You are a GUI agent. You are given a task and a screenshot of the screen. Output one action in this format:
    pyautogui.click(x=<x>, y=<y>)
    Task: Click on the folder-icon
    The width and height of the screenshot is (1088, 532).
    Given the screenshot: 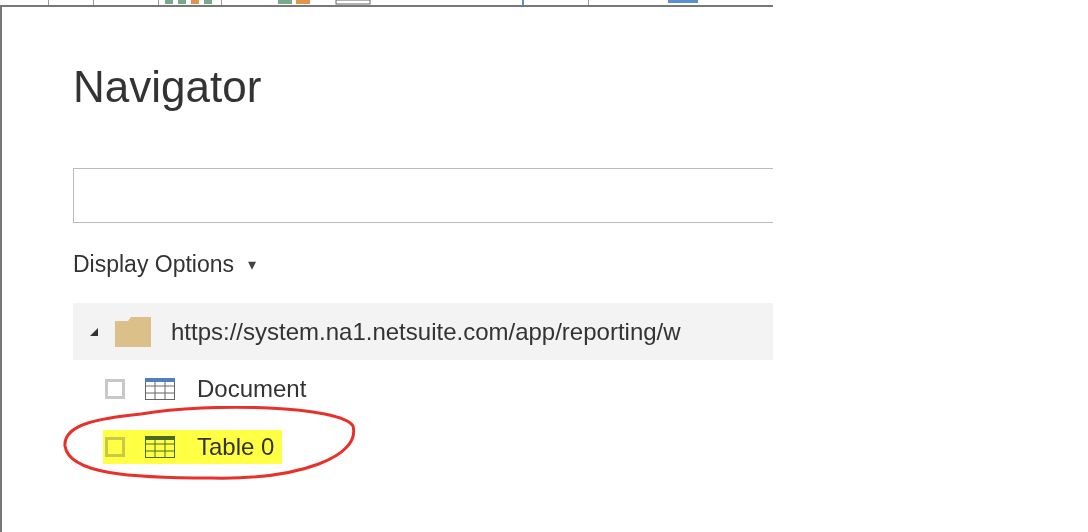 What is the action you would take?
    pyautogui.click(x=133, y=331)
    